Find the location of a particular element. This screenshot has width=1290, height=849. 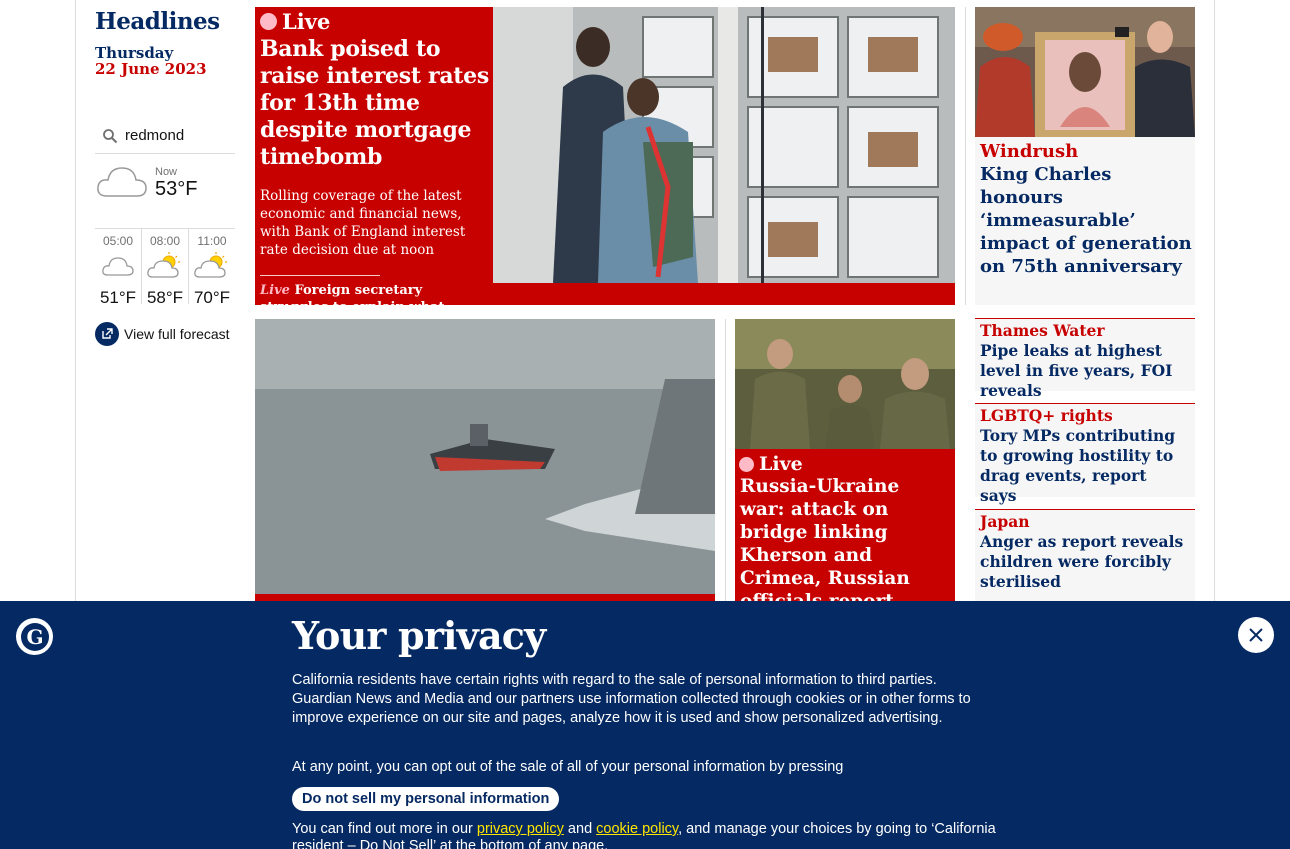

guardian-logo-icon: G is located at coordinates (34, 636).